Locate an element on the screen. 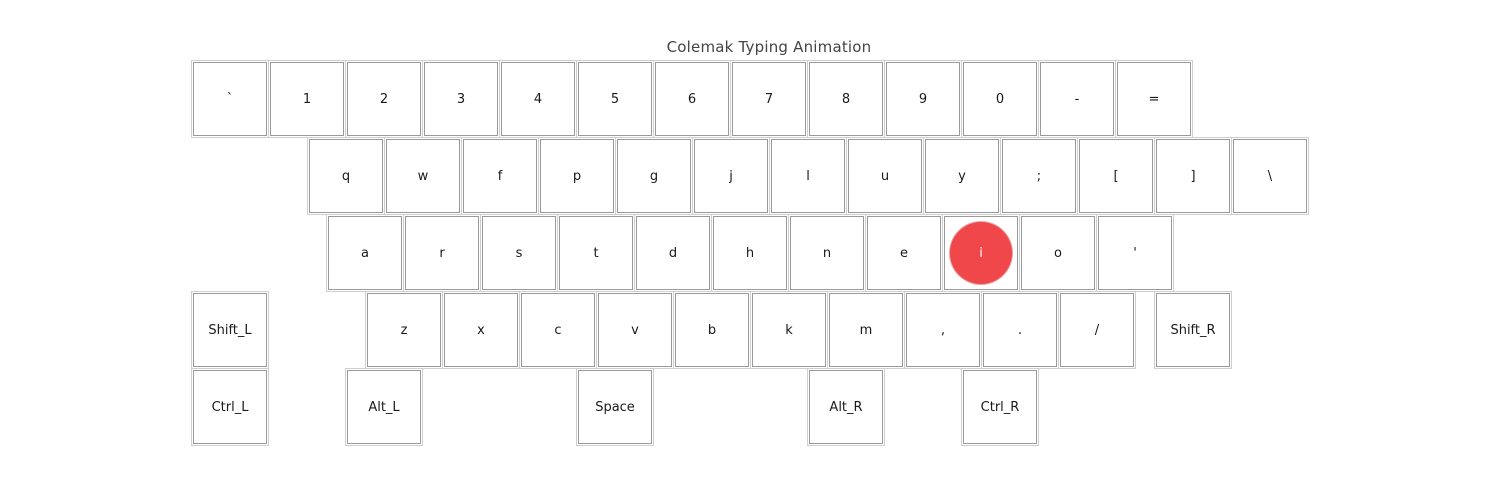  key-label: a is located at coordinates (365, 253).